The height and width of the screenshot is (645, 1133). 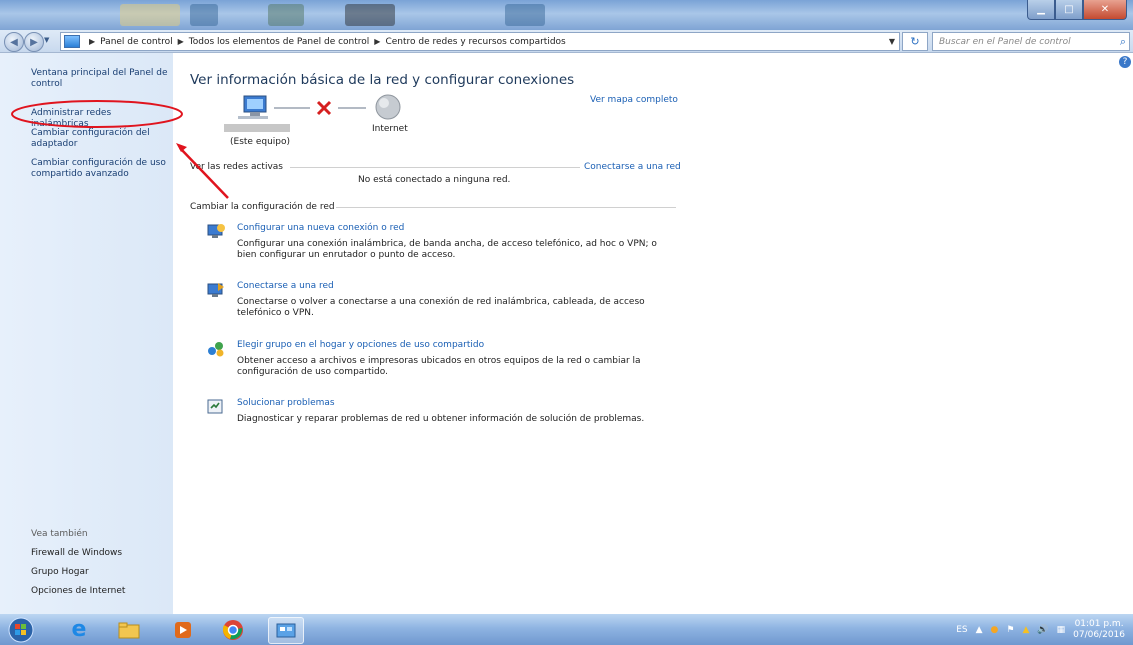 I want to click on windows-logo-icon, so click(x=21, y=629).